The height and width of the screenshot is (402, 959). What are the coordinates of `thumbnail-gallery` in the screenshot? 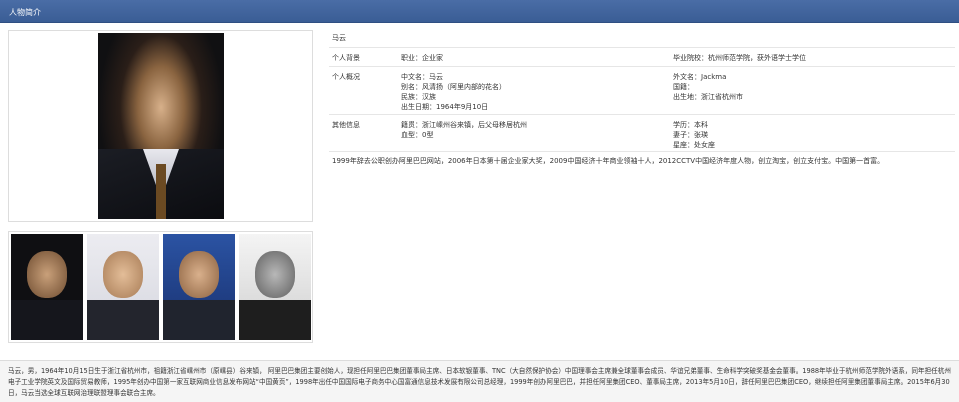 It's located at (160, 287).